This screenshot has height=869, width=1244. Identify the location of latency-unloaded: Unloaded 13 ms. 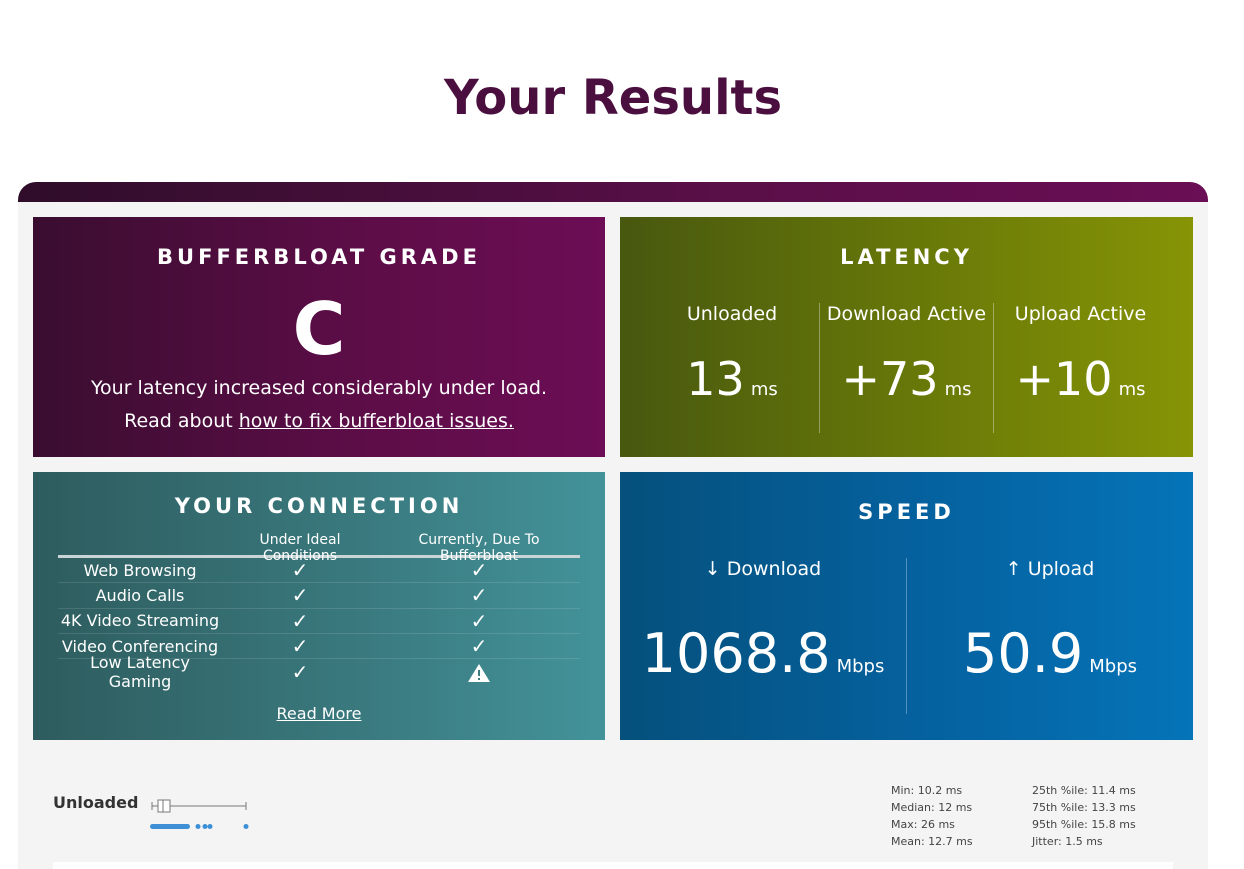
(732, 368).